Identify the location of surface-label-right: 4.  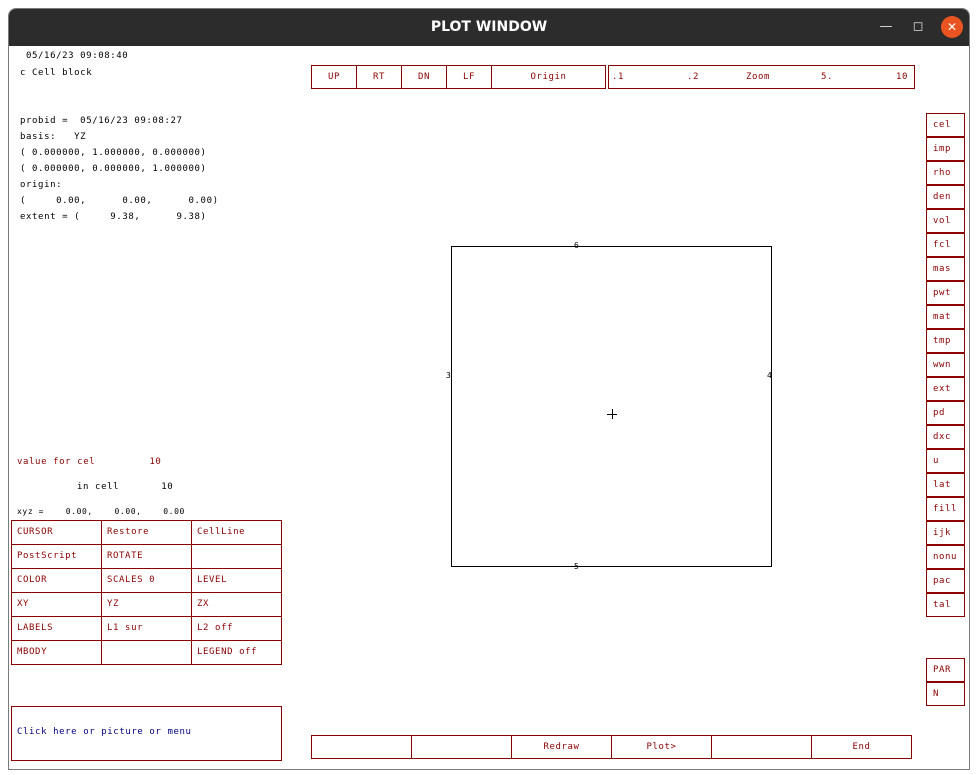
(769, 375).